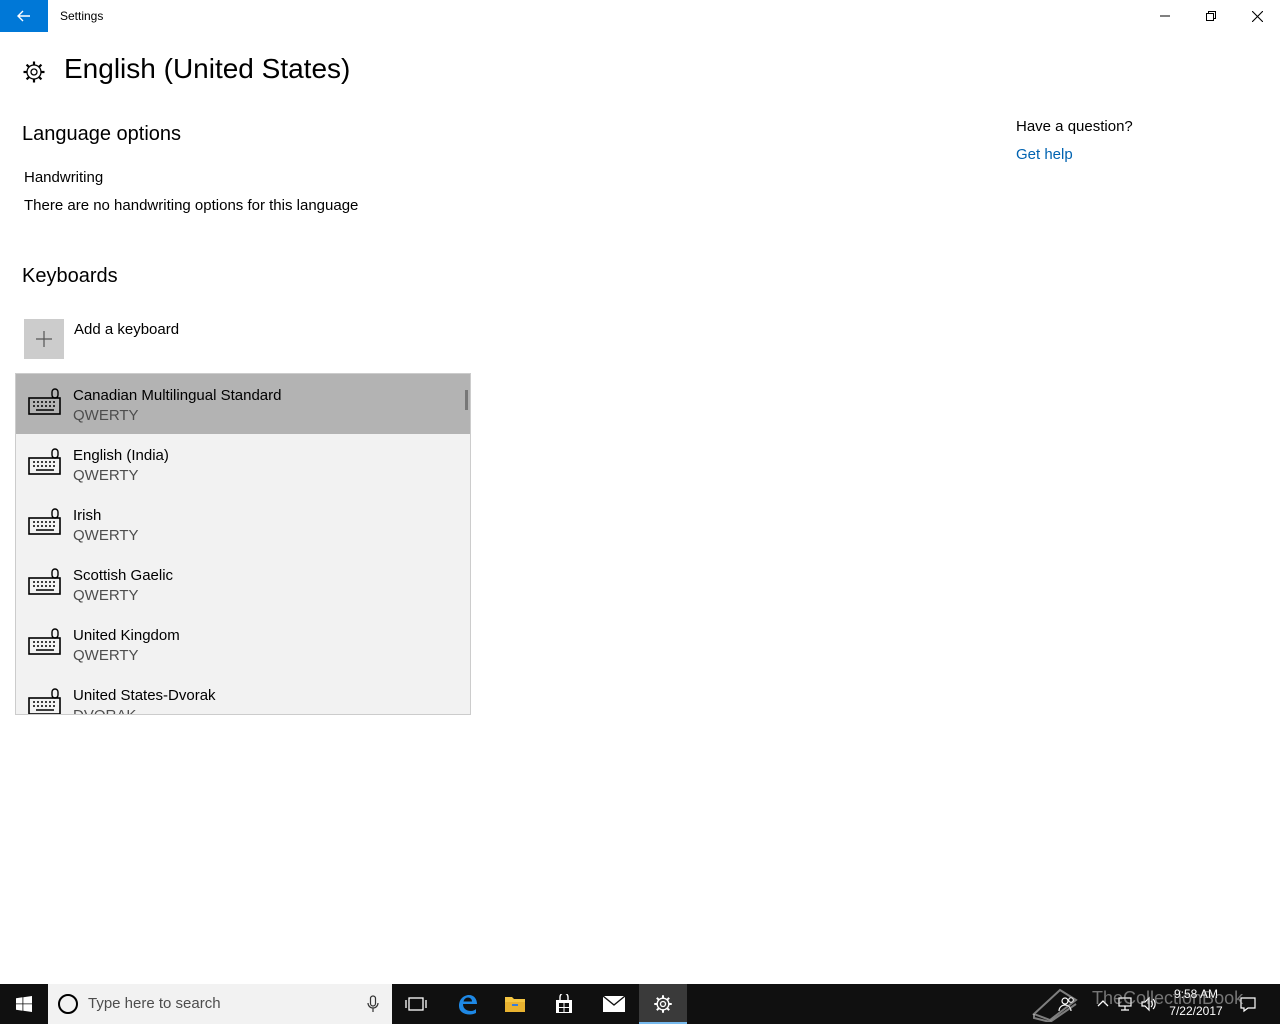 The height and width of the screenshot is (1024, 1280). Describe the element at coordinates (1044, 154) in the screenshot. I see `get-help-link: Get help` at that location.